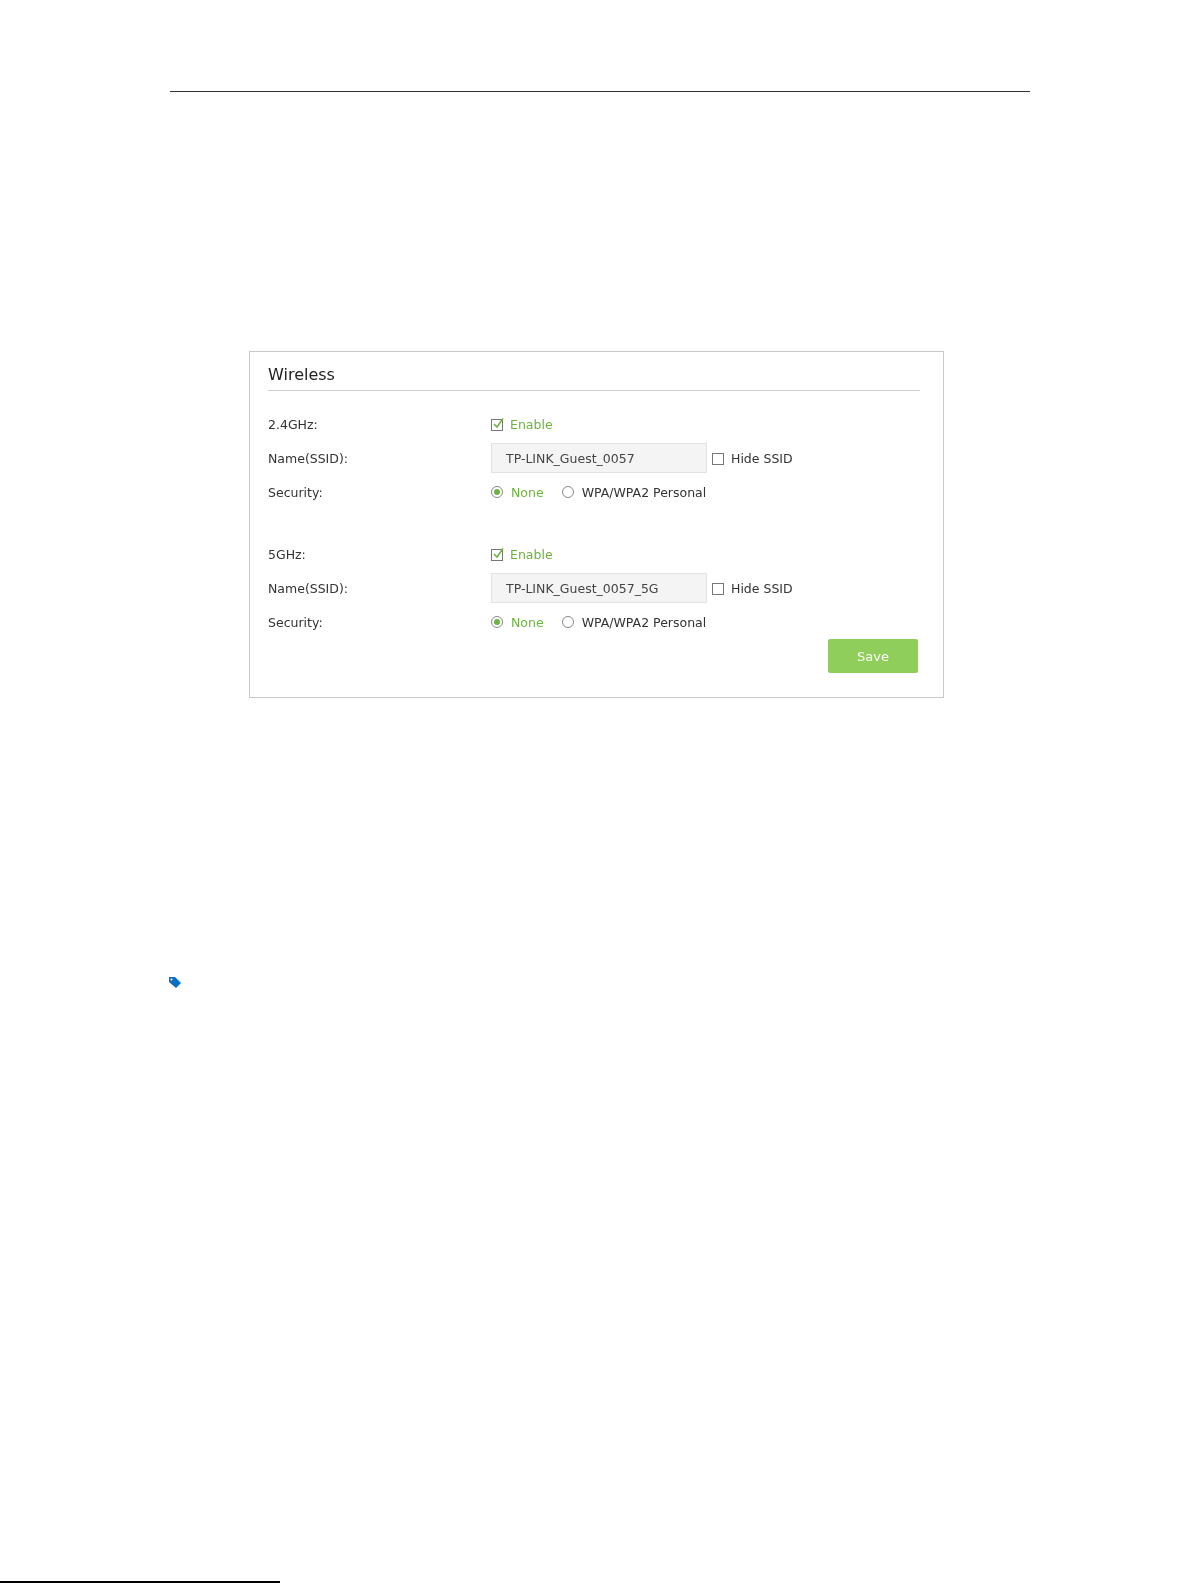  I want to click on ssid-field: TP-LINK_Guest_0057, so click(599, 458).